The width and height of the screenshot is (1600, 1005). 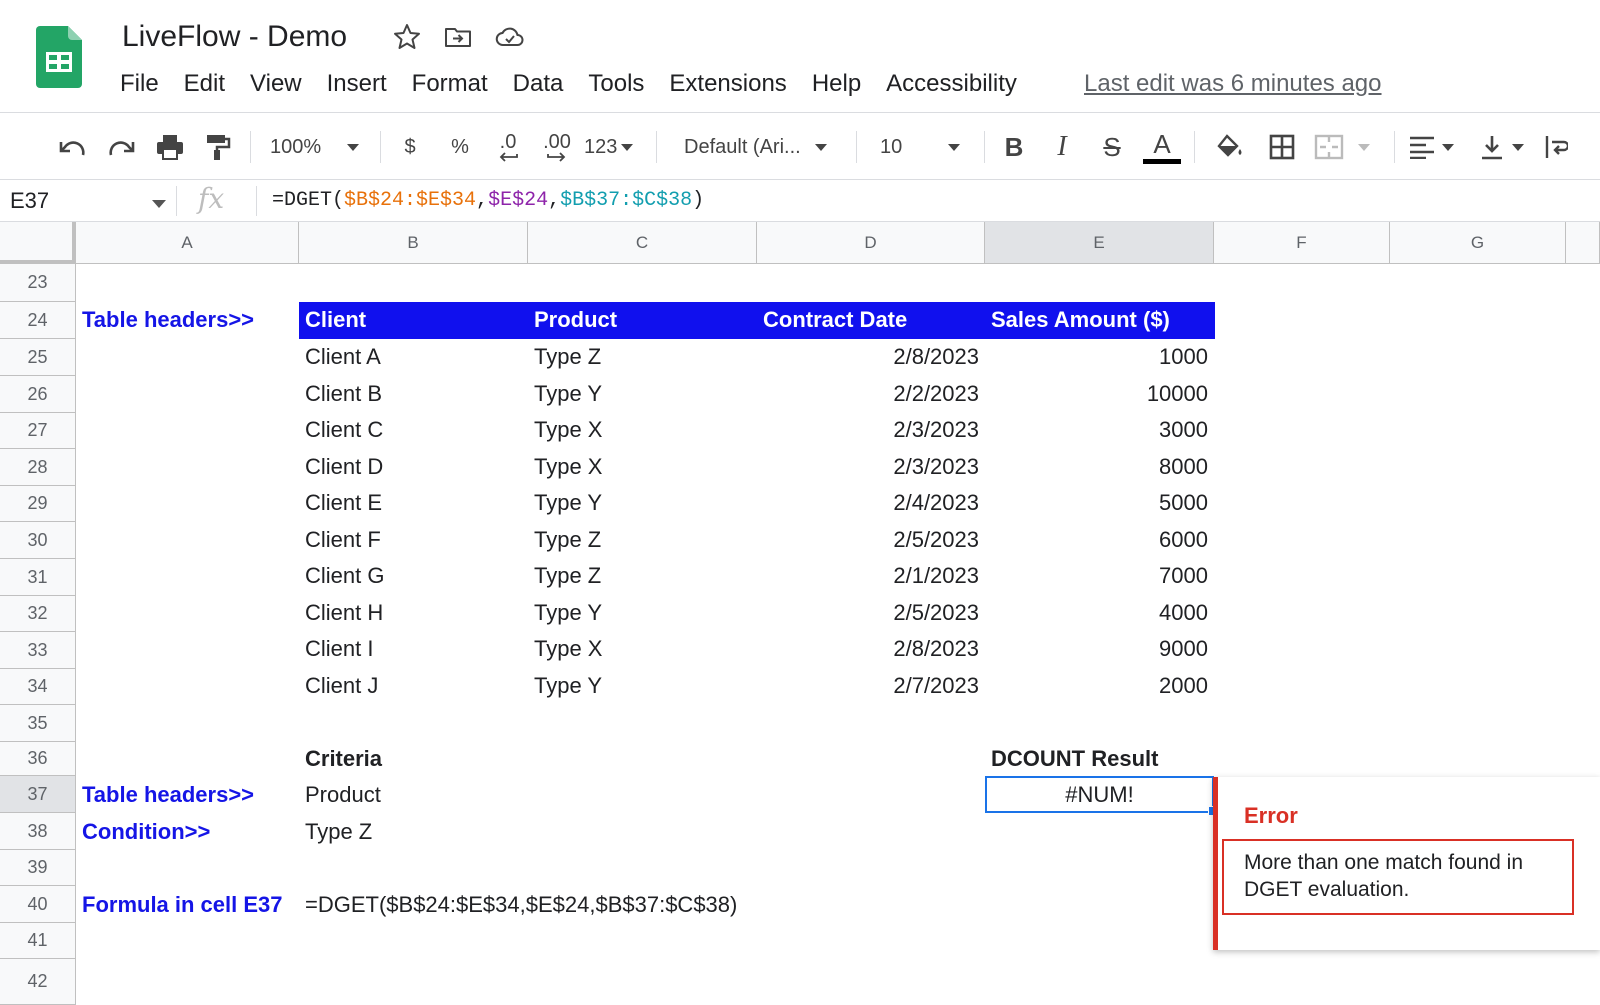 I want to click on cell-sales-amount: 1000, so click(x=1099, y=357).